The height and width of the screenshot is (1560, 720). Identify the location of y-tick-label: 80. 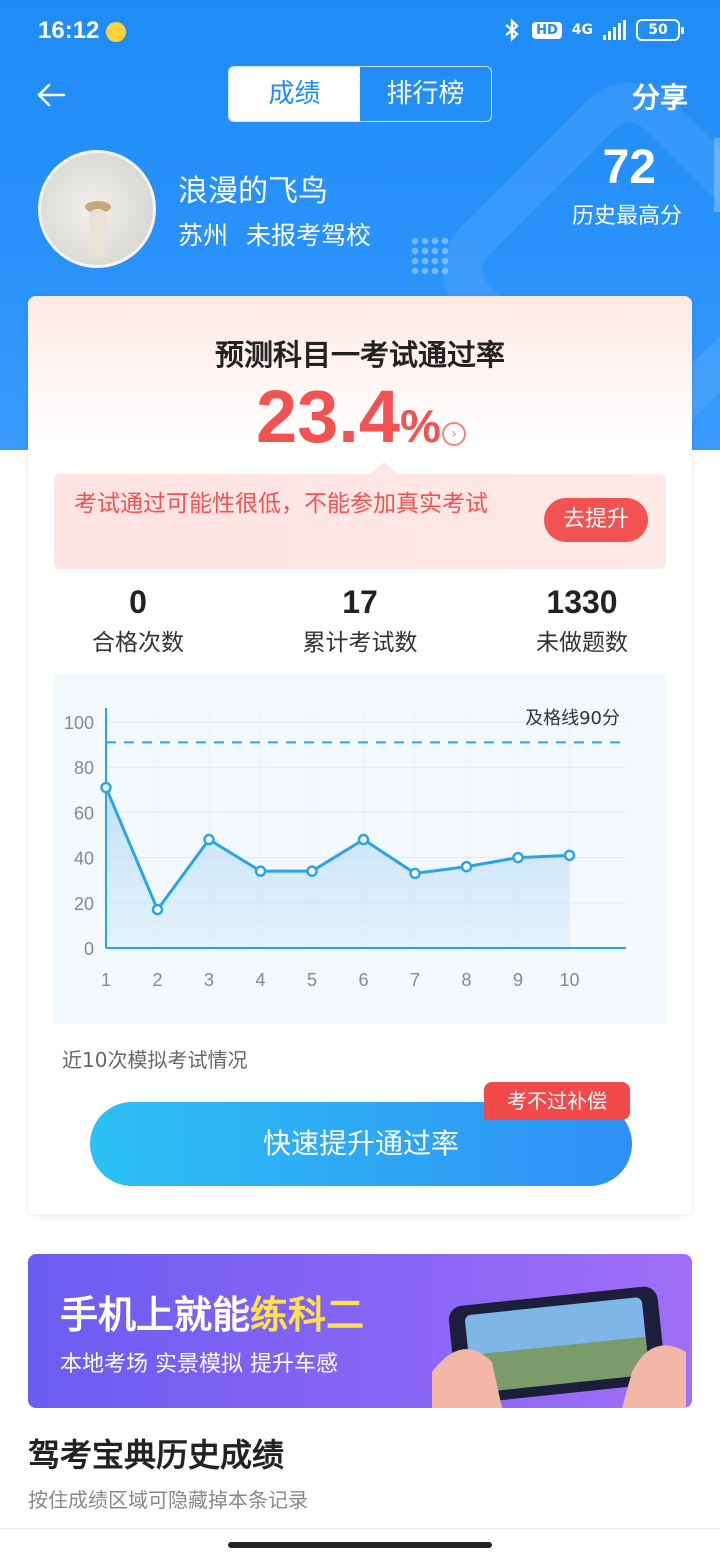
(84, 768).